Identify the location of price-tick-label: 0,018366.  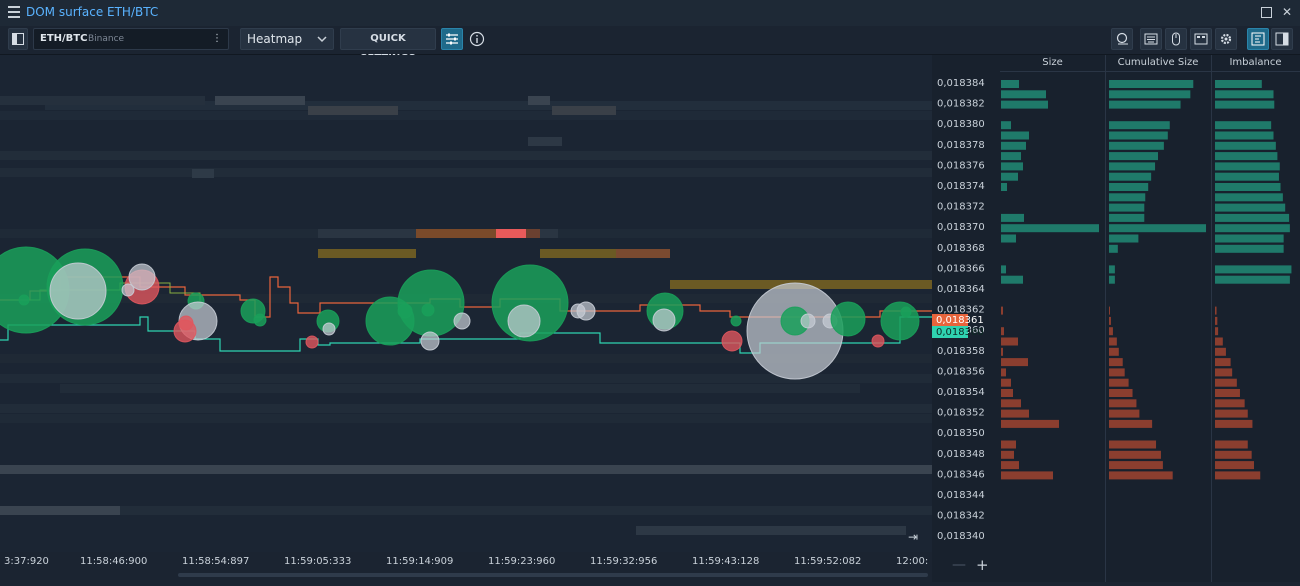
(961, 268).